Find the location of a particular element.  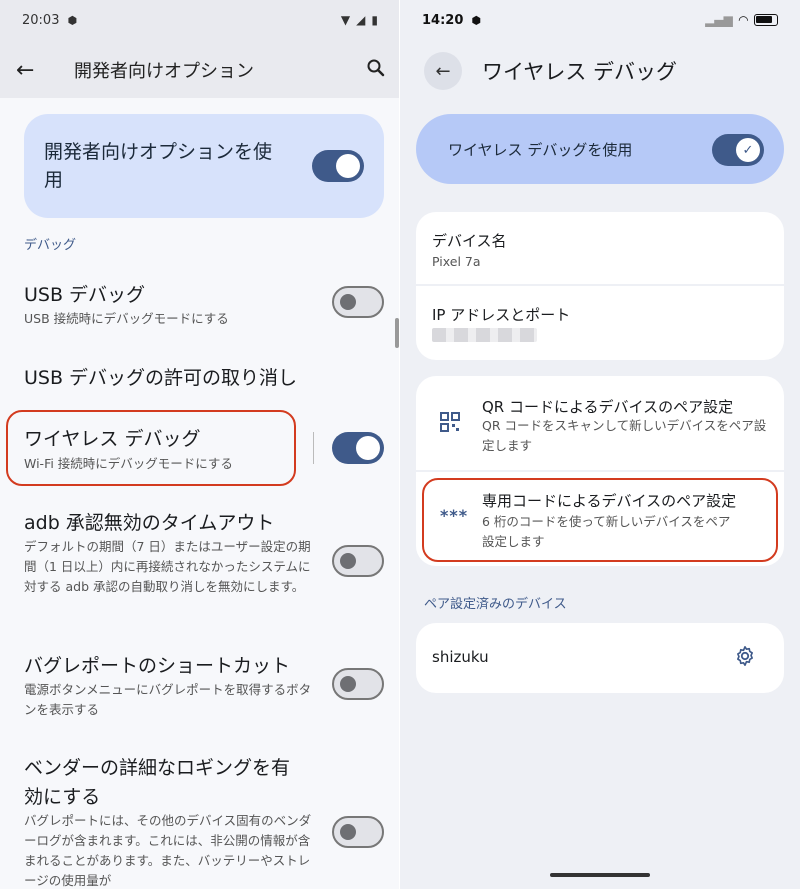

device-name-label: デバイス名 is located at coordinates (469, 241).